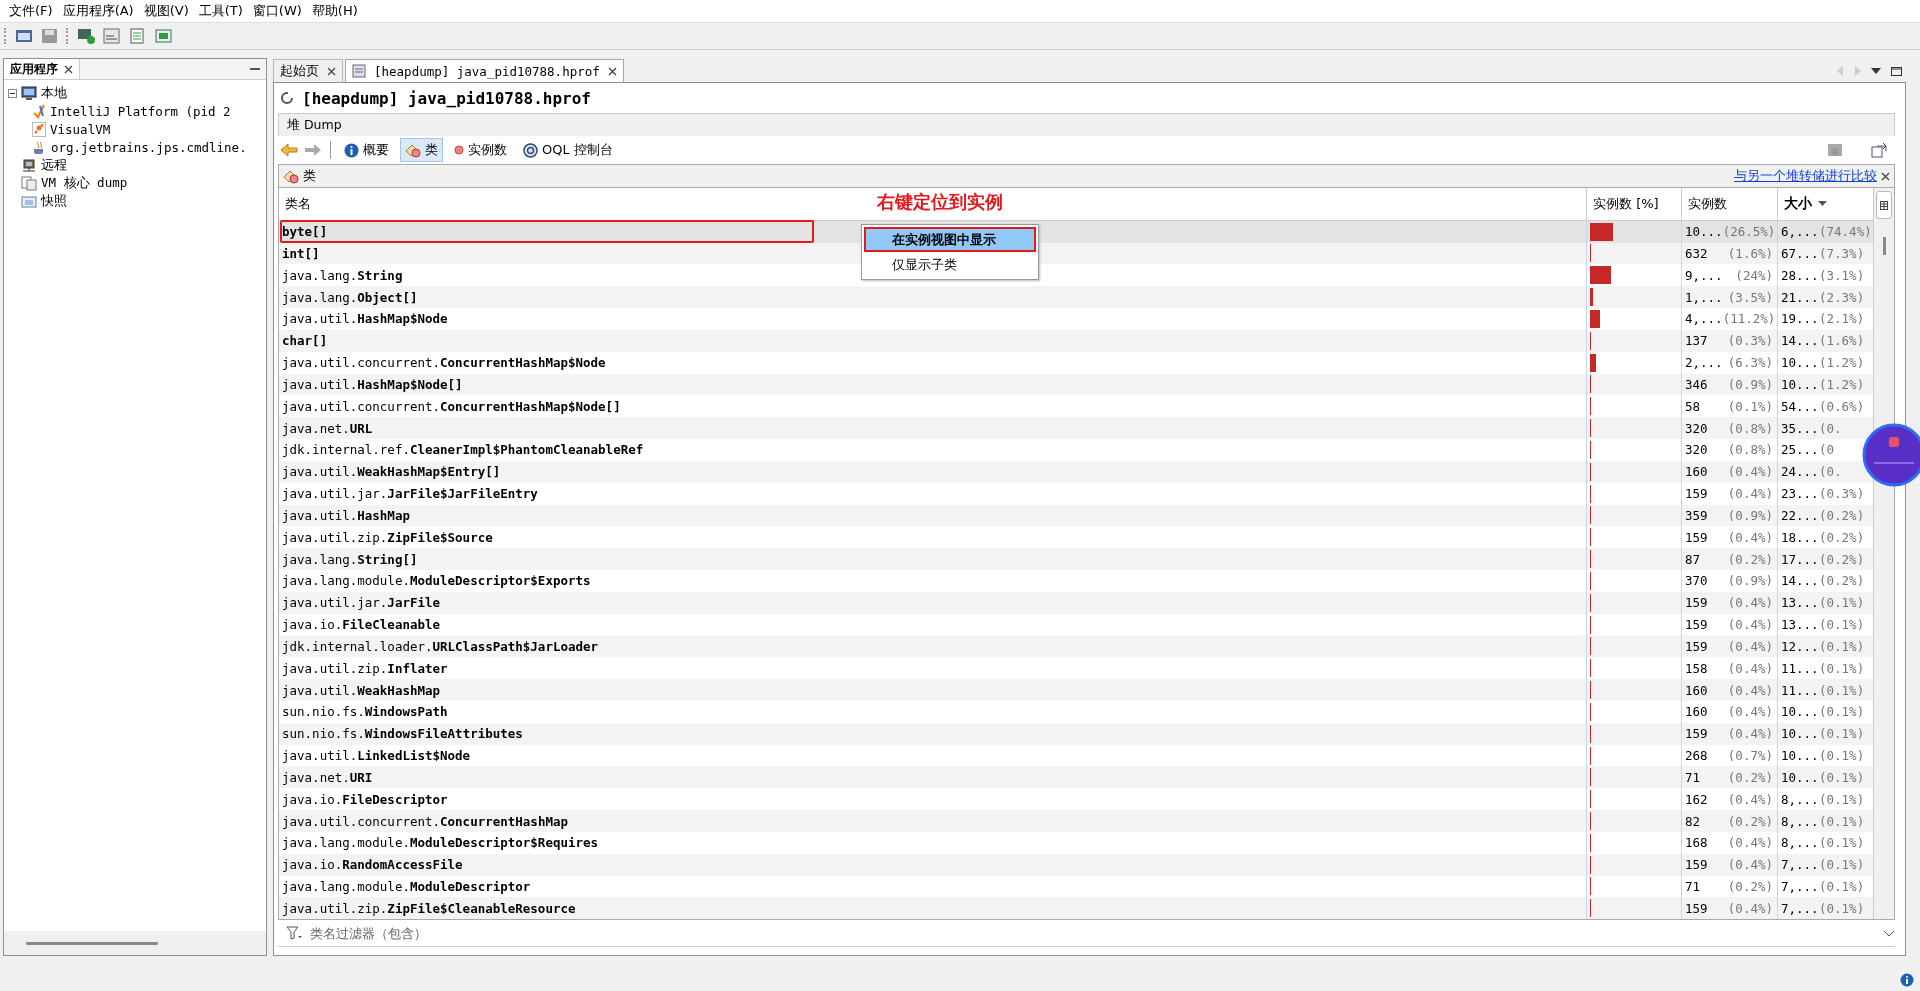 The width and height of the screenshot is (1920, 991). Describe the element at coordinates (42, 69) in the screenshot. I see `panel-tab: 应用程序` at that location.